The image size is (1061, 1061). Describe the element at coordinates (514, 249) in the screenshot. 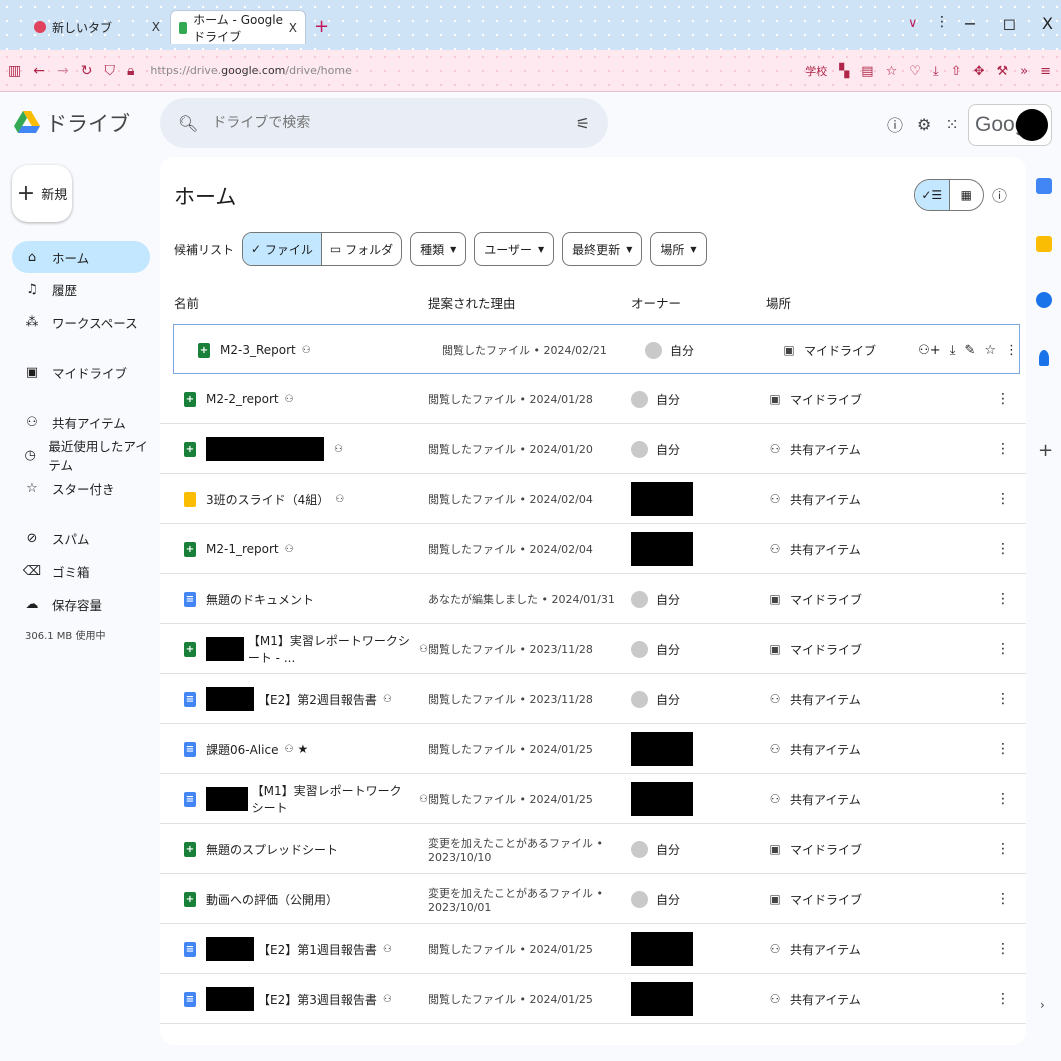

I see `filter-chip-user: ユーザー ▼` at that location.